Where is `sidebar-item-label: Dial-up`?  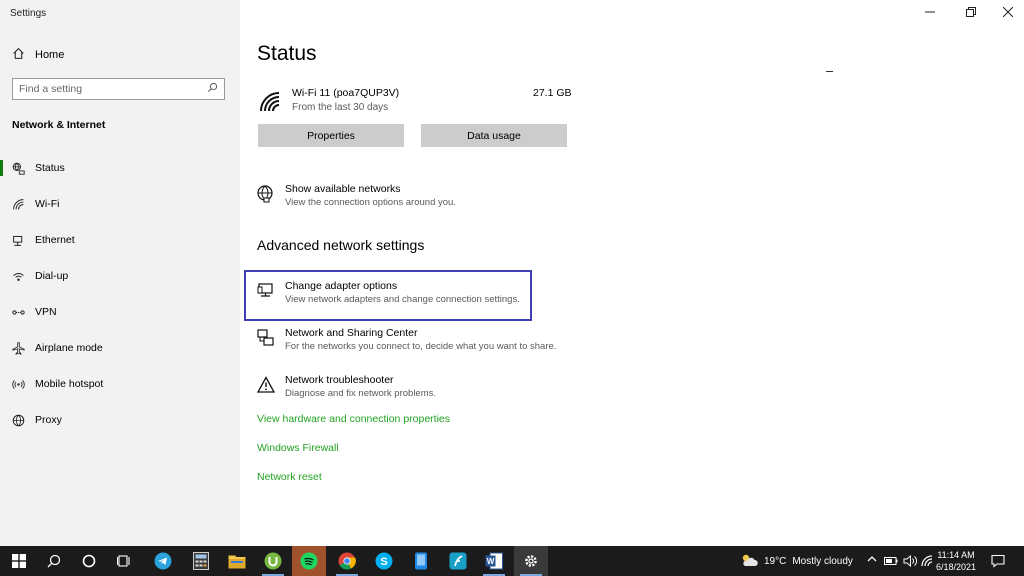 sidebar-item-label: Dial-up is located at coordinates (52, 276).